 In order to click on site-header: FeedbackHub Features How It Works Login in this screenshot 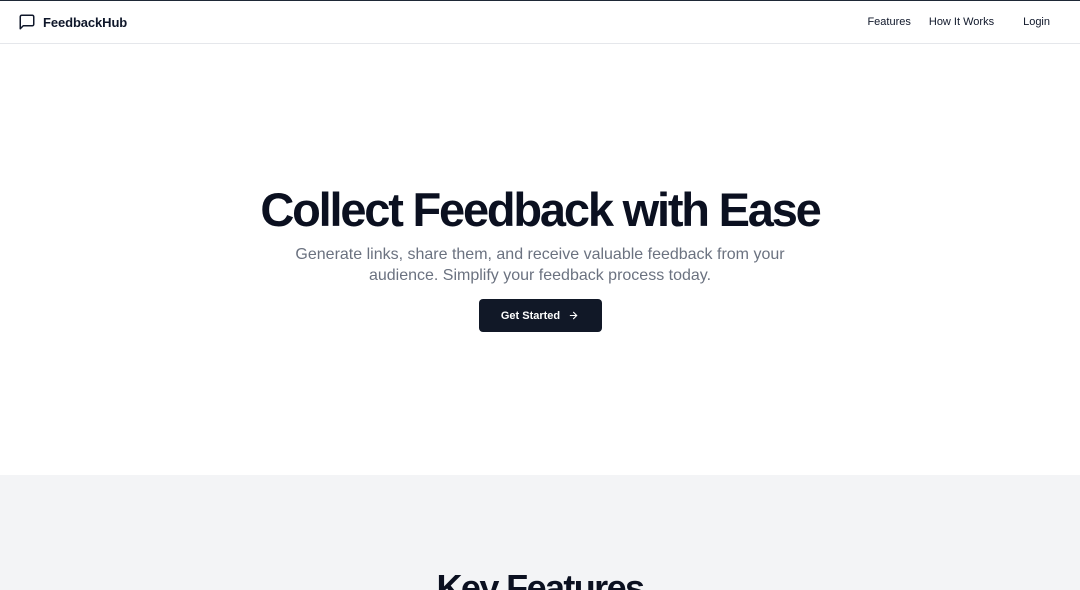, I will do `click(540, 22)`.